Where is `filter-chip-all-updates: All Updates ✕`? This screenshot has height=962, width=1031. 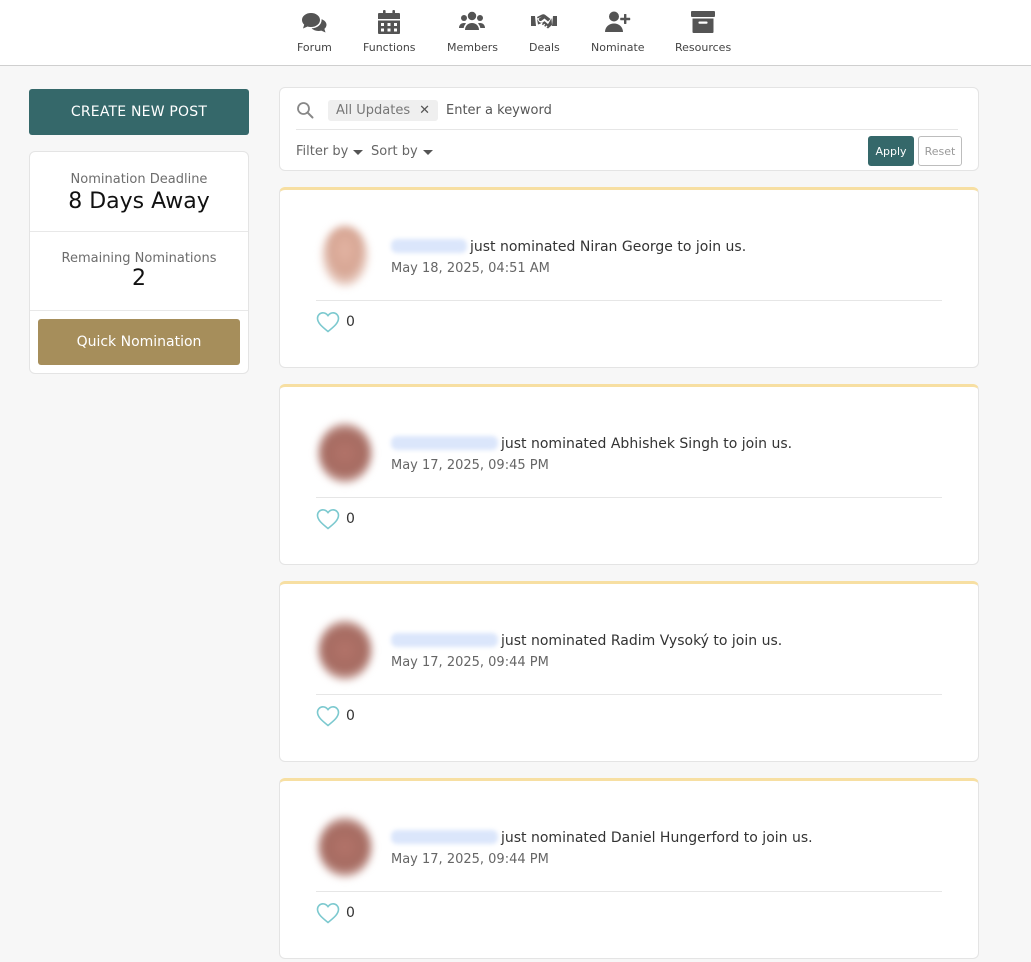 filter-chip-all-updates: All Updates ✕ is located at coordinates (383, 110).